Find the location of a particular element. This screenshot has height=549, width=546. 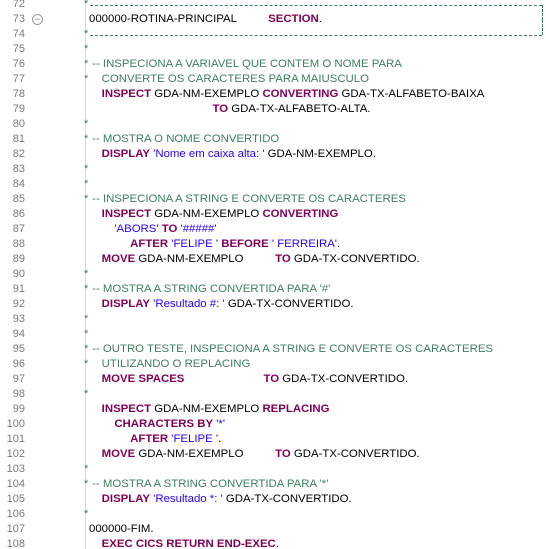

line-number: 105 is located at coordinates (15, 499).